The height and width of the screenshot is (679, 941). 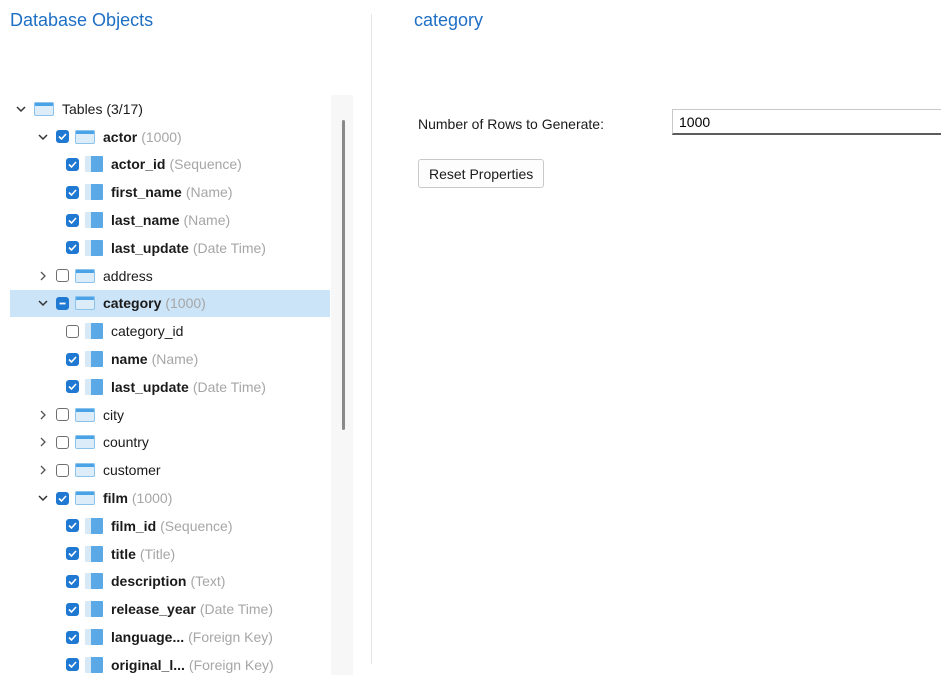 I want to click on tree-table-row: city, so click(x=170, y=415).